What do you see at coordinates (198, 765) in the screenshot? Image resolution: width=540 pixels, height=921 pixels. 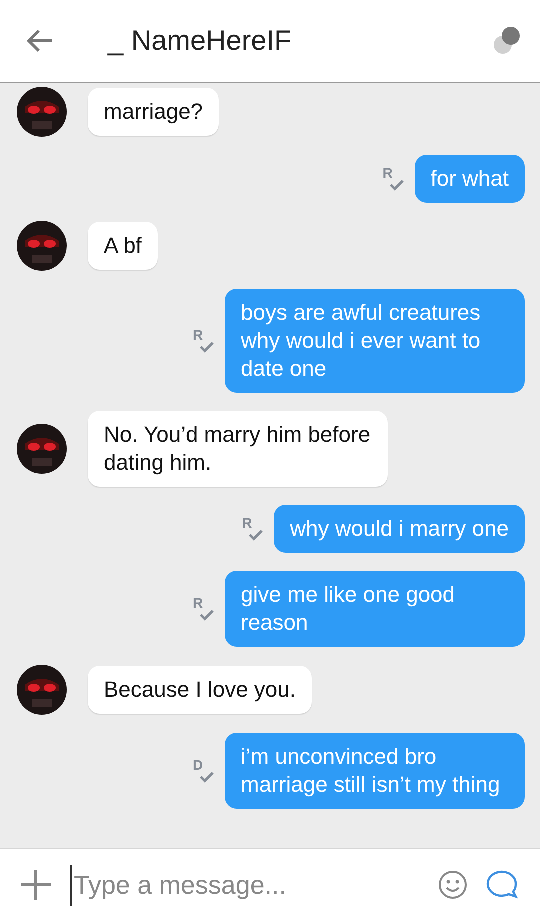 I see `receipt-letter: D` at bounding box center [198, 765].